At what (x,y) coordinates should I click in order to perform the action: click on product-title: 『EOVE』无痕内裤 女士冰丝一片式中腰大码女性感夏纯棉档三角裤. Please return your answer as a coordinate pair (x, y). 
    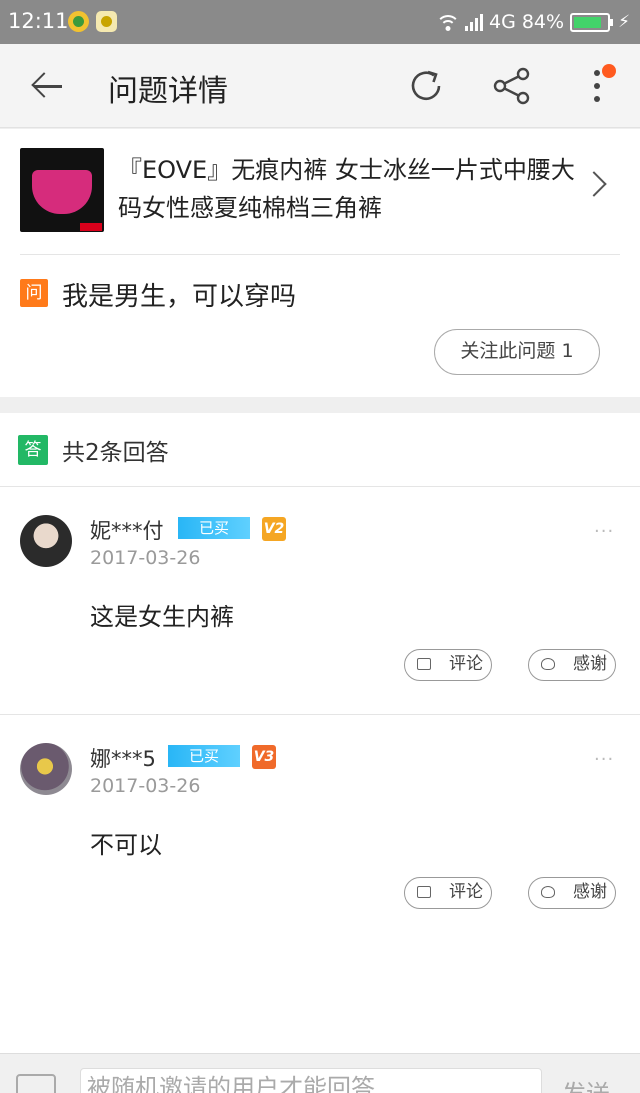
    Looking at the image, I should click on (348, 189).